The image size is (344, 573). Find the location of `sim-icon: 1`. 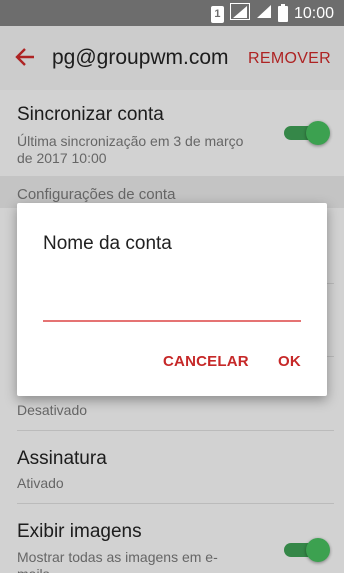

sim-icon: 1 is located at coordinates (217, 14).